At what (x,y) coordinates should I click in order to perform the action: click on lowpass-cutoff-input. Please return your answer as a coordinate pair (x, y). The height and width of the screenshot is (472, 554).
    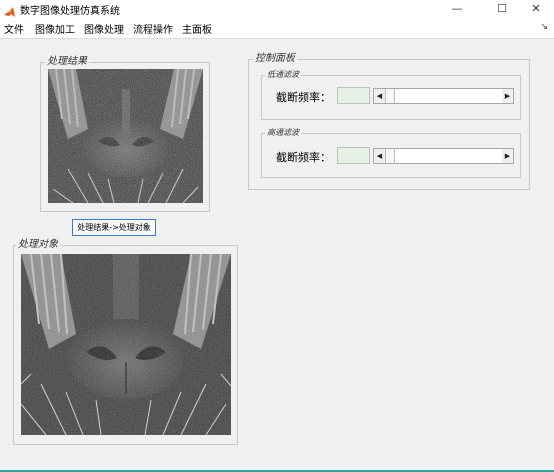
    Looking at the image, I should click on (353, 95).